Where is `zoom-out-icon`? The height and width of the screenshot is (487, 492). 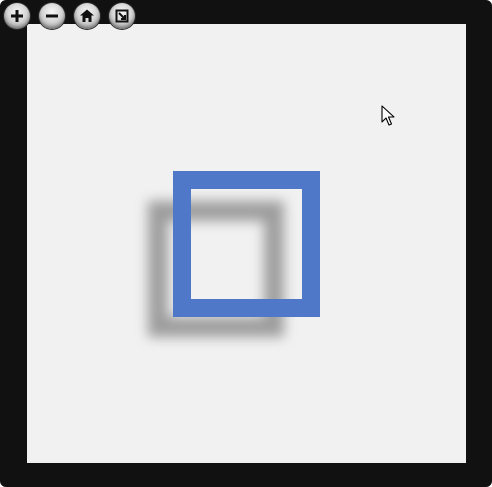 zoom-out-icon is located at coordinates (52, 16).